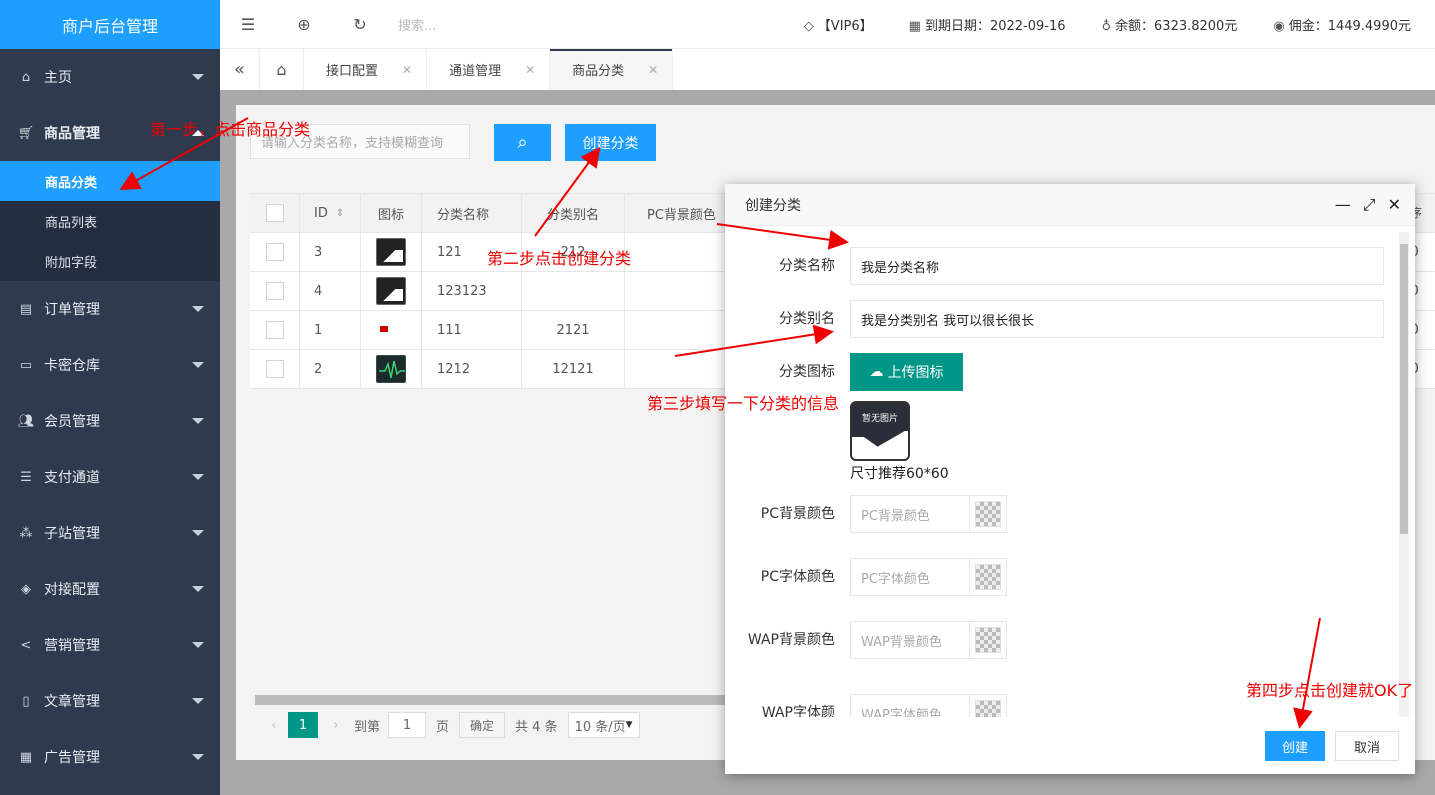 The width and height of the screenshot is (1435, 795). What do you see at coordinates (72, 702) in the screenshot?
I see `sidebar-item-label: 文章管理` at bounding box center [72, 702].